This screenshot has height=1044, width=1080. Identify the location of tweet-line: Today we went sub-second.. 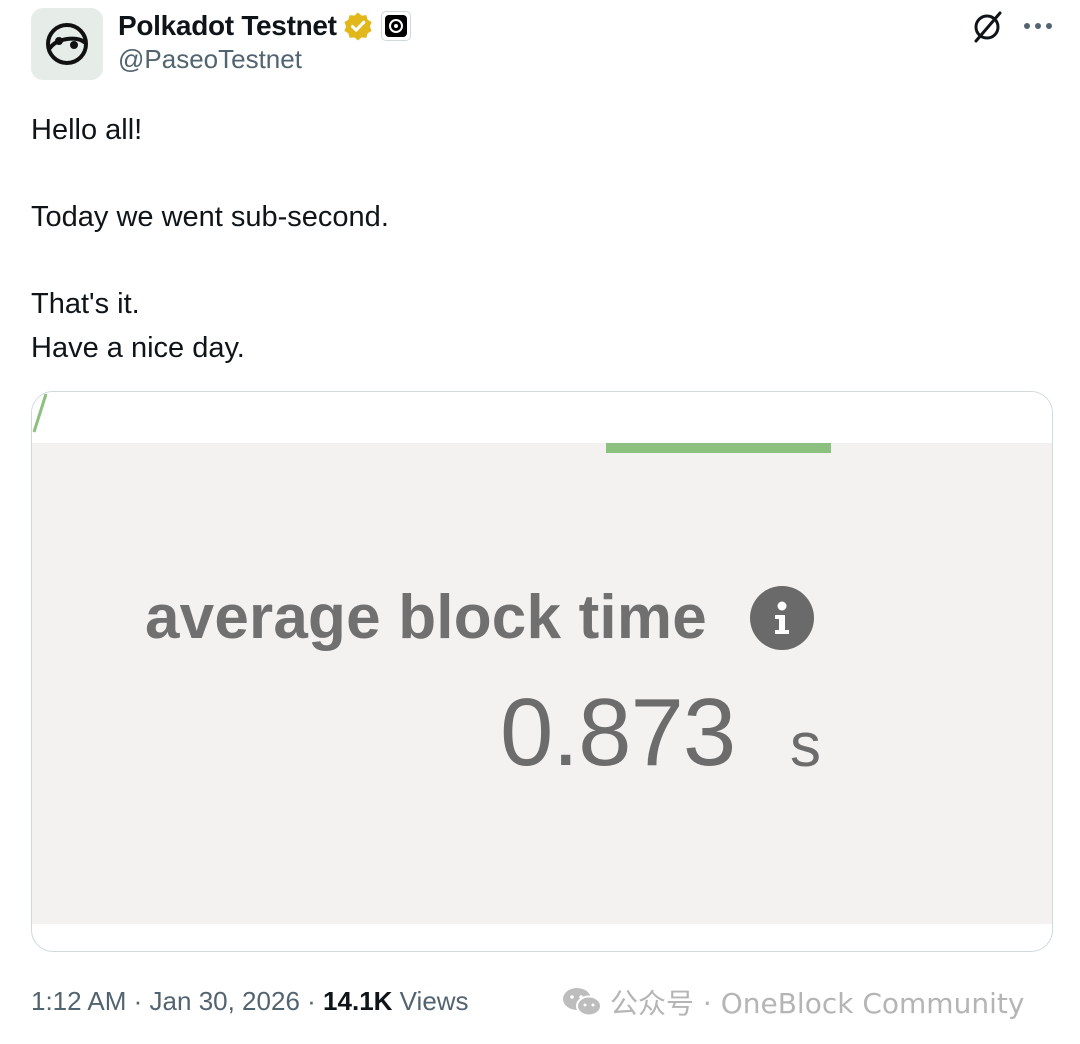
(210, 217).